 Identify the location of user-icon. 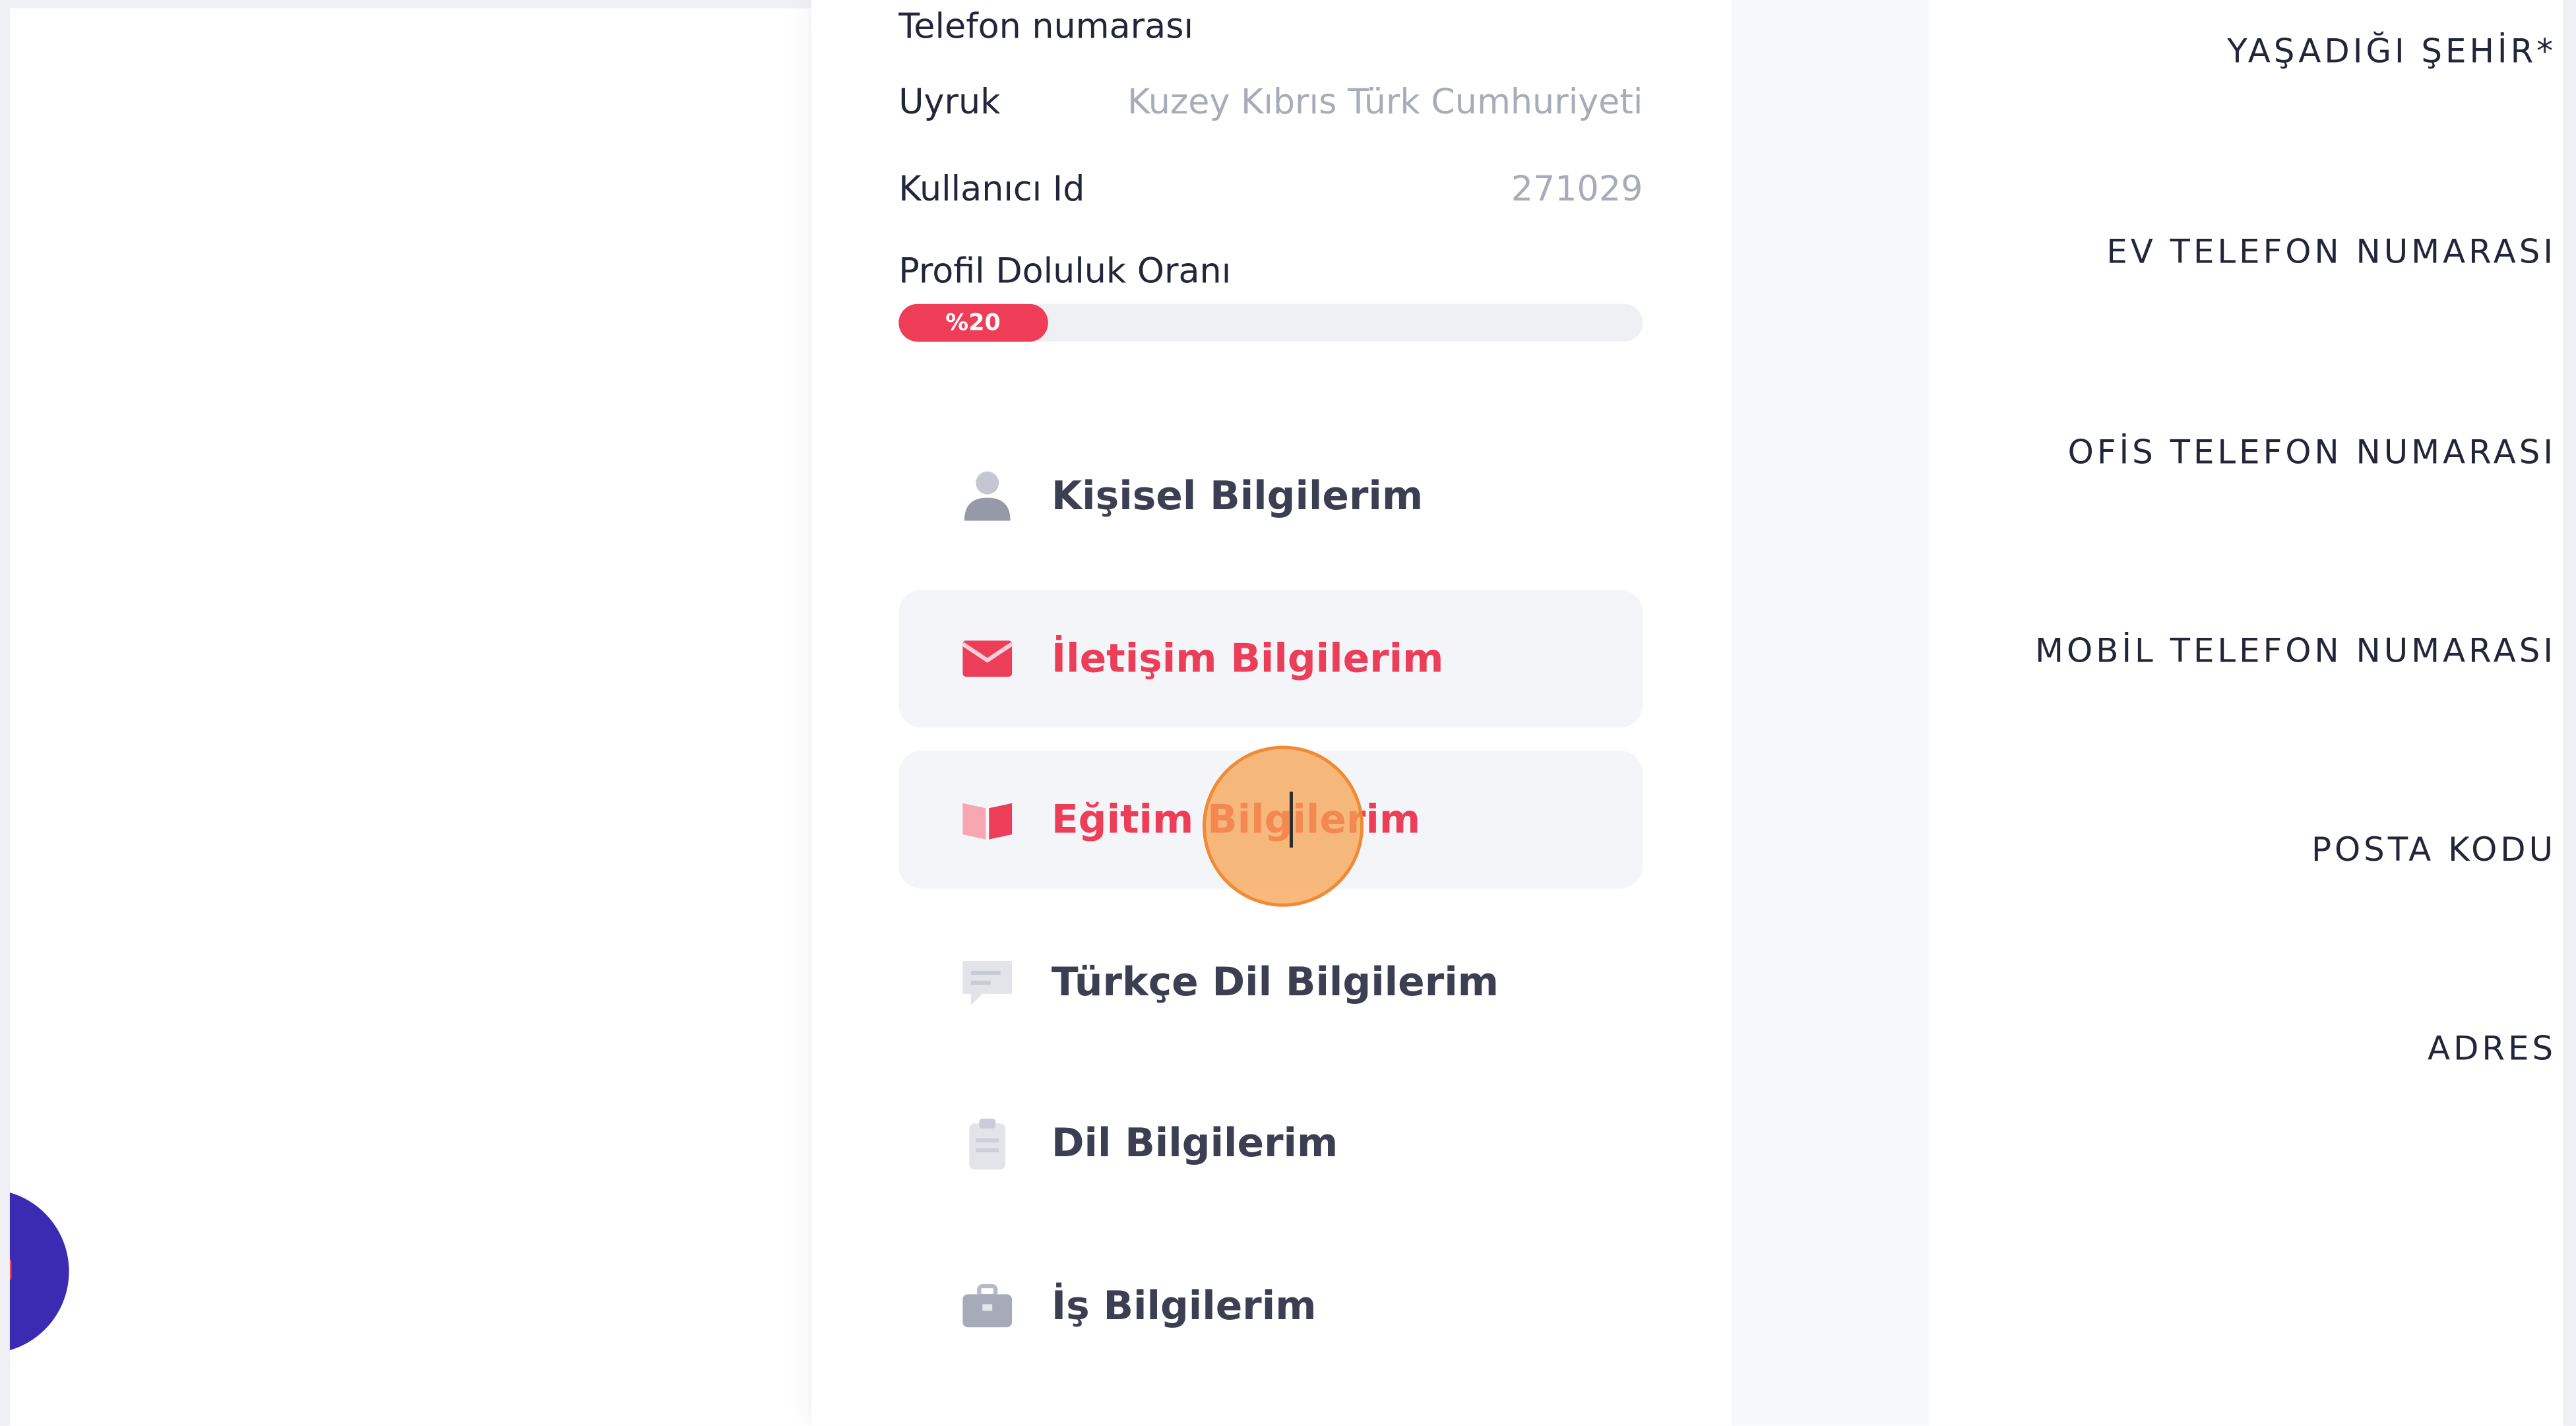
(988, 496).